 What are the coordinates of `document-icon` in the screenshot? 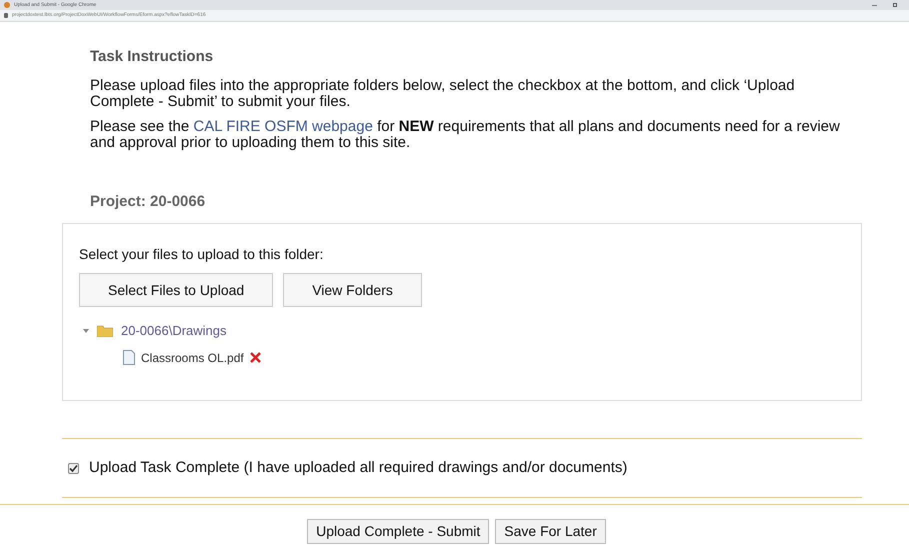 It's located at (129, 357).